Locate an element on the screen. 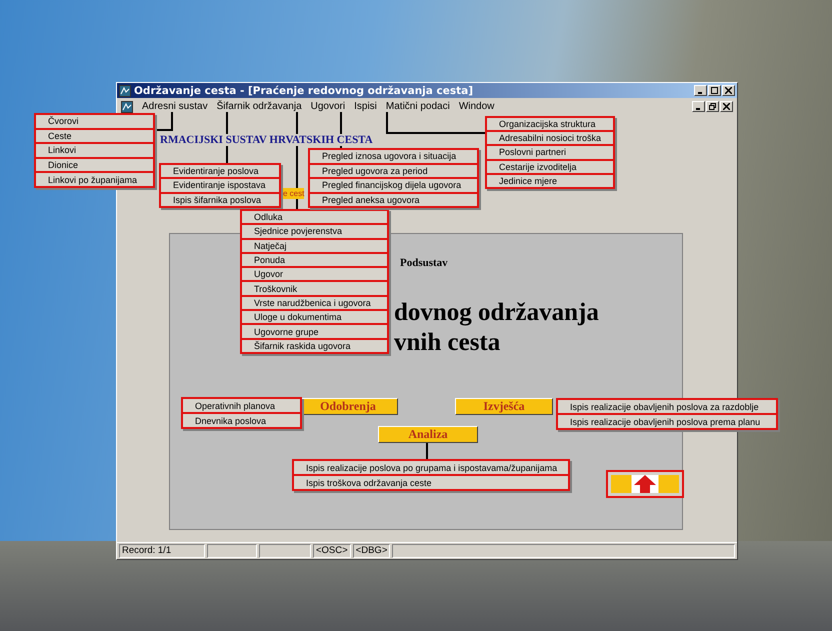 This screenshot has width=832, height=631. maximize-button is located at coordinates (714, 90).